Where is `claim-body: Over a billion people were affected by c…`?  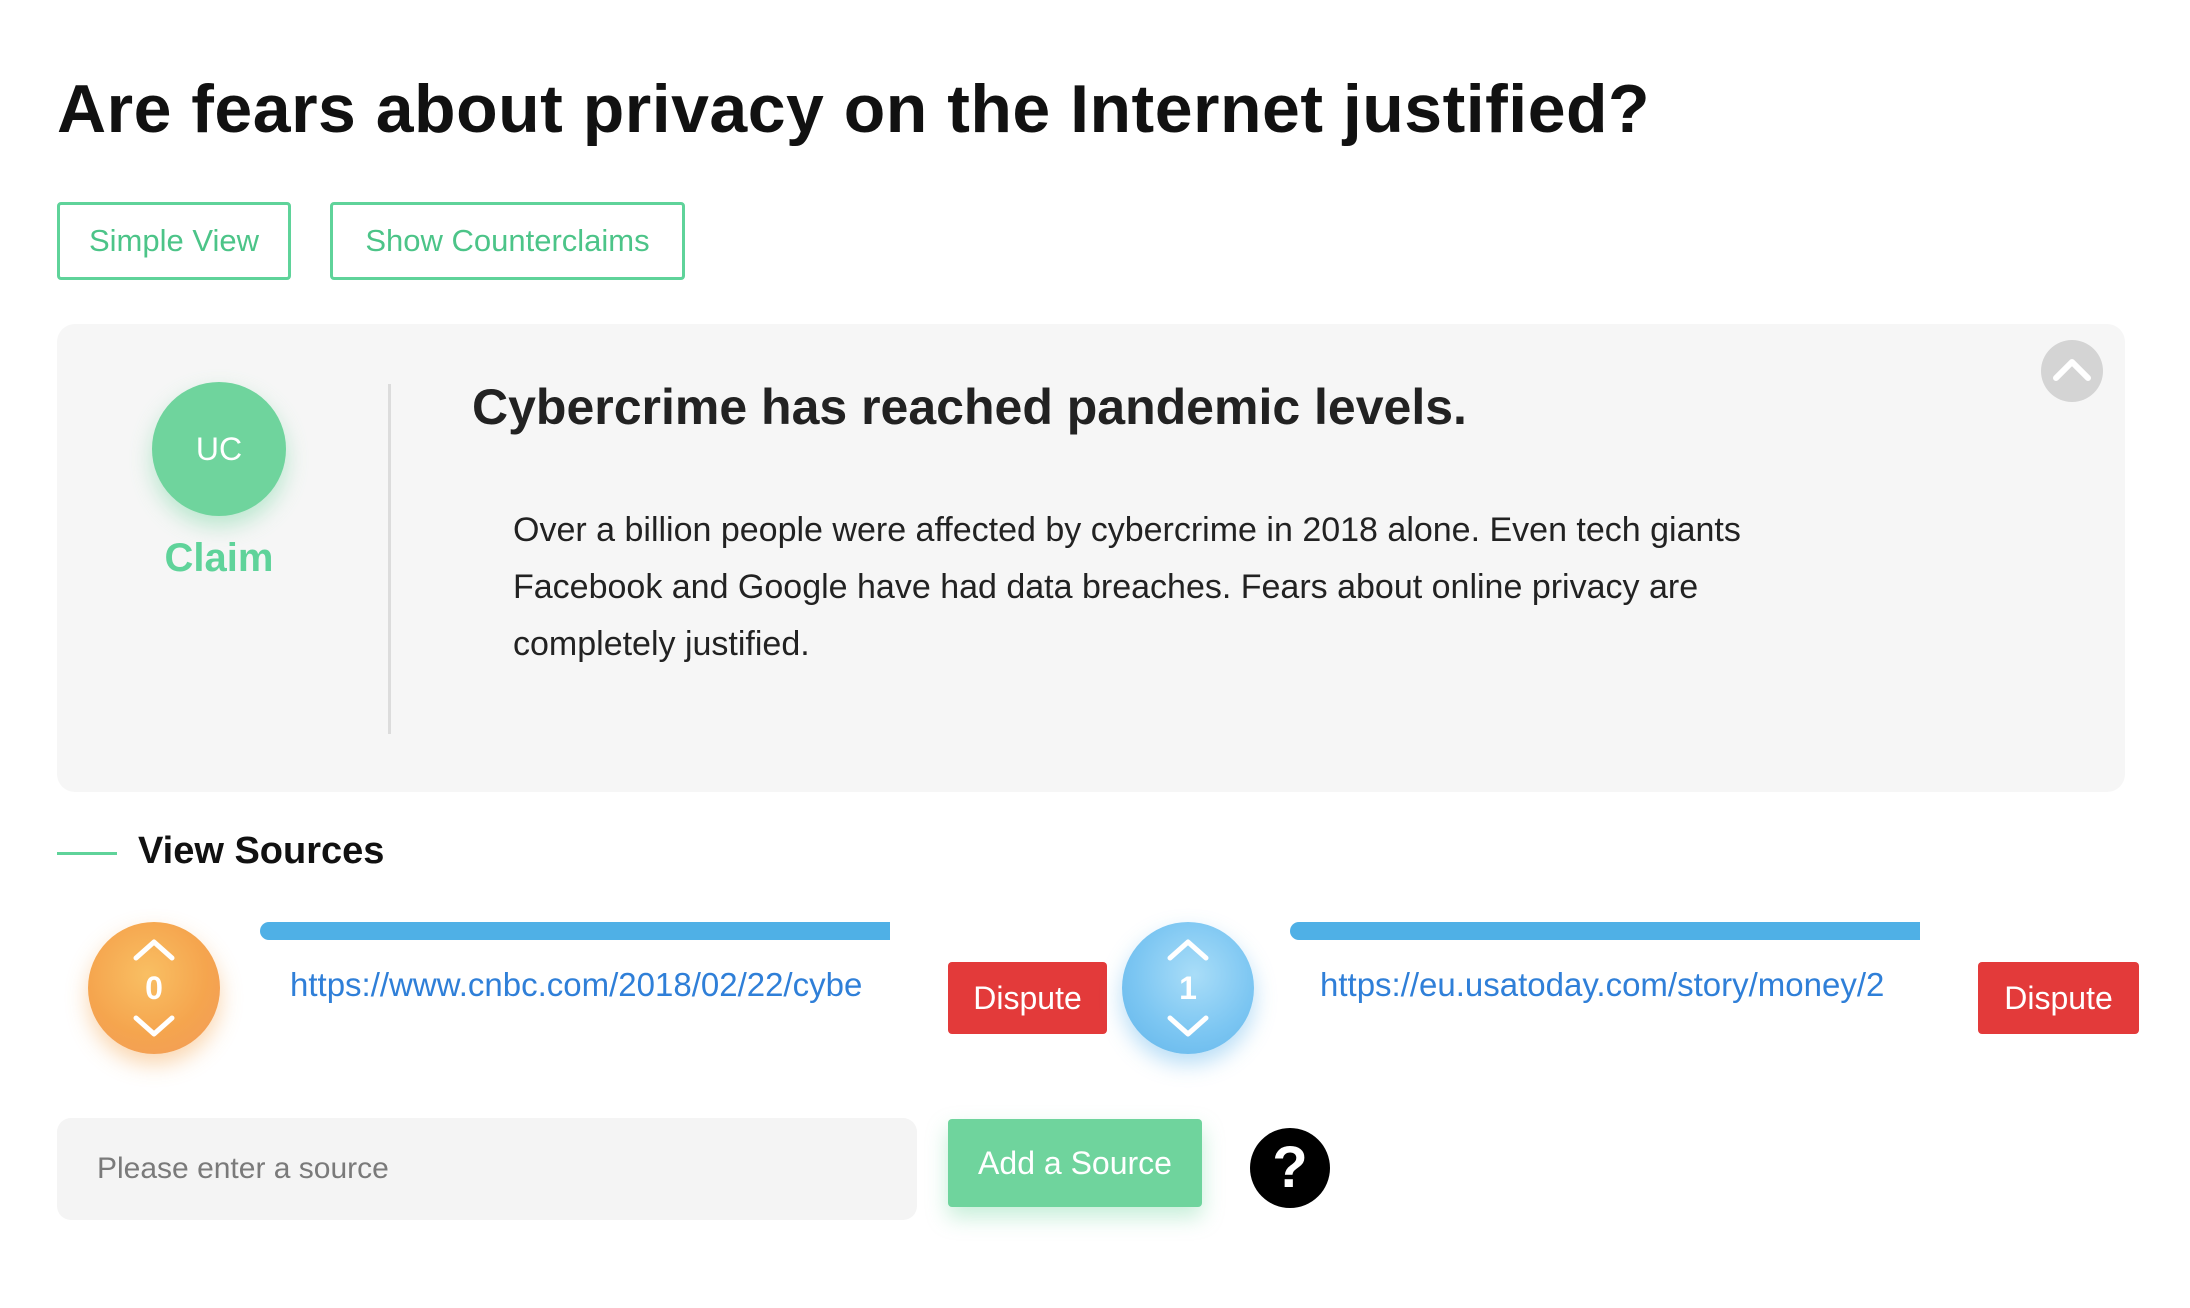 claim-body: Over a billion people were affected by c… is located at coordinates (1127, 587).